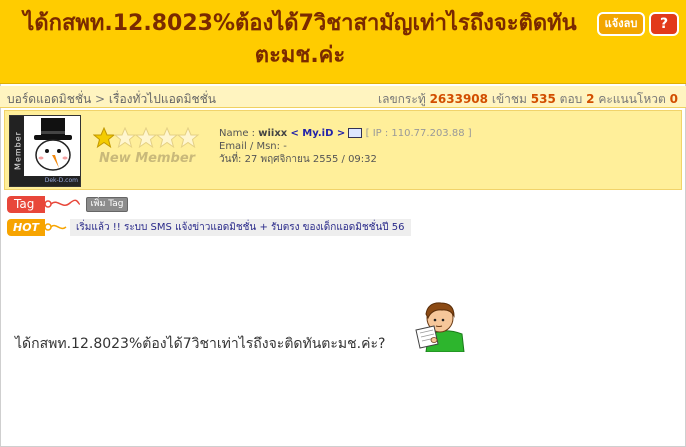 The width and height of the screenshot is (686, 447). I want to click on member-rank: New Member, so click(147, 158).